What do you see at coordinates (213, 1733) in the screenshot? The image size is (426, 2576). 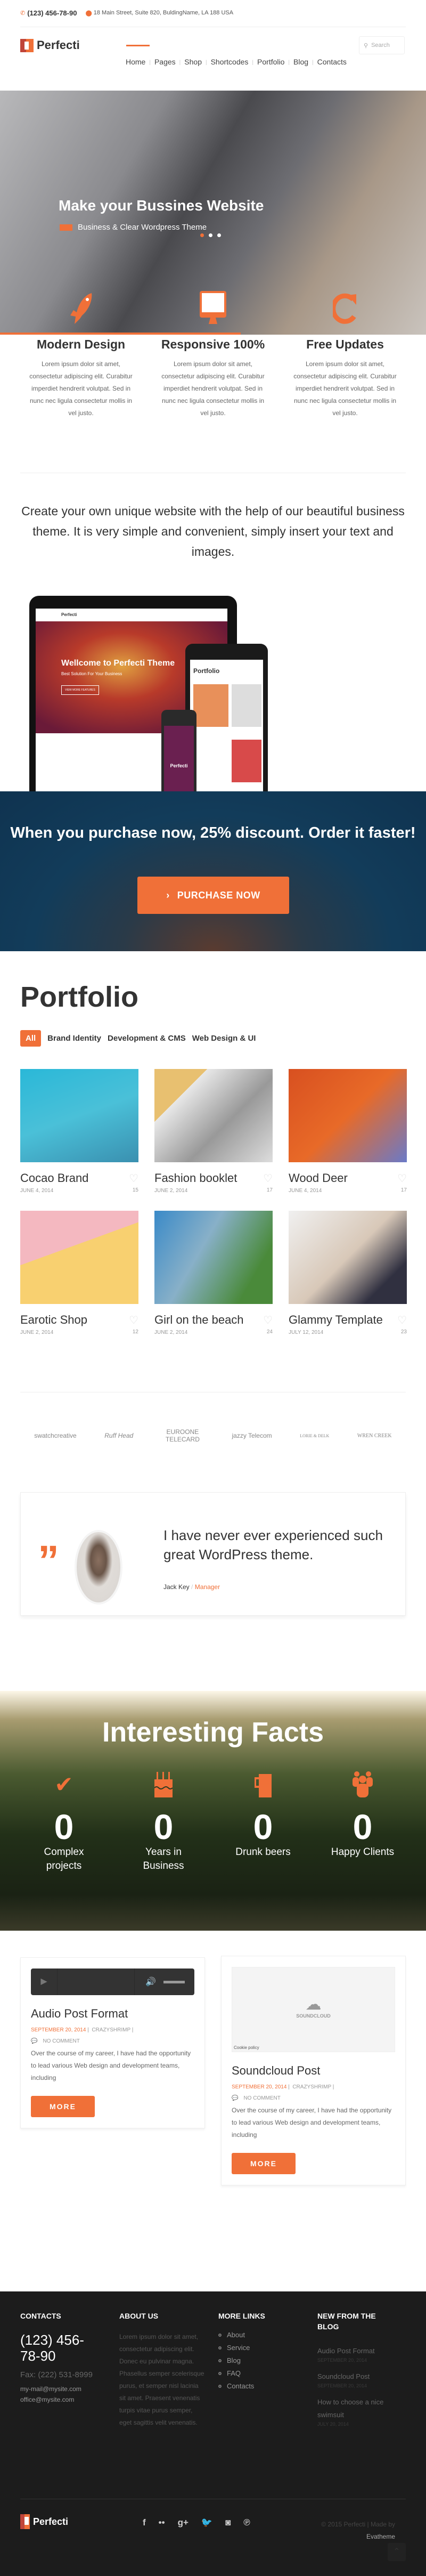 I see `facts-title: Interesting Facts` at bounding box center [213, 1733].